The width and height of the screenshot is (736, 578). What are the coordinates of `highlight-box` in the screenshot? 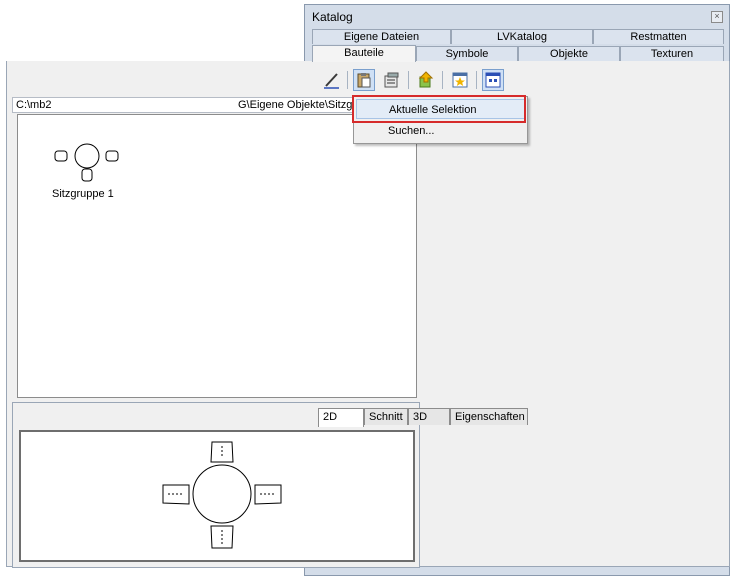 It's located at (439, 109).